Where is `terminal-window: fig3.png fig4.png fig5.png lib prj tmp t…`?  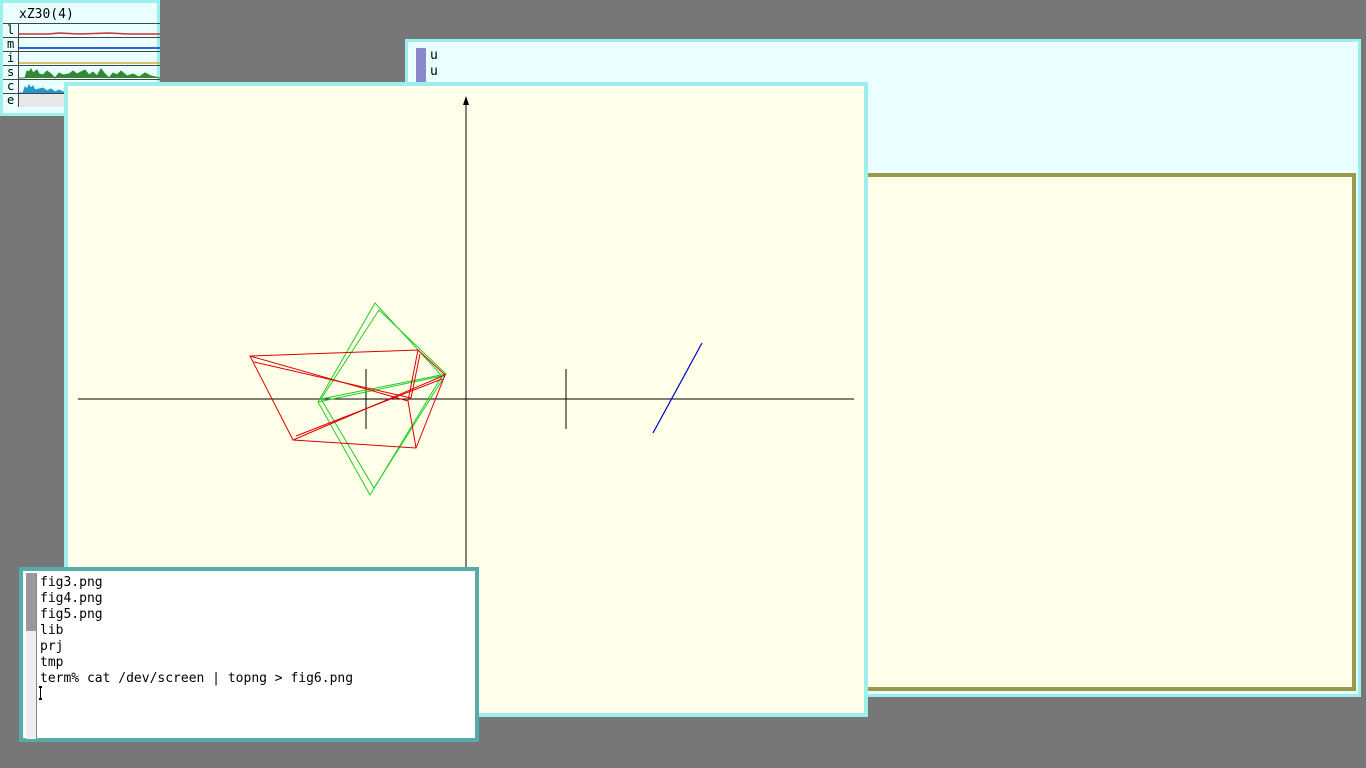 terminal-window: fig3.png fig4.png fig5.png lib prj tmp t… is located at coordinates (249, 654).